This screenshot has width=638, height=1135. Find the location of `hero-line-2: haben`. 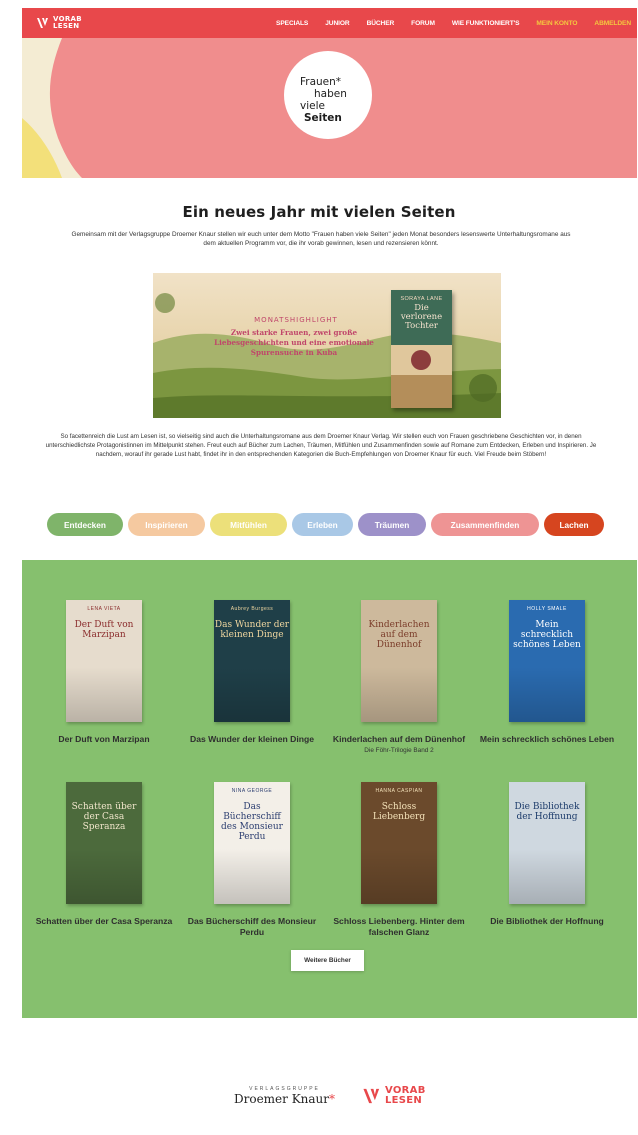

hero-line-2: haben is located at coordinates (330, 94).